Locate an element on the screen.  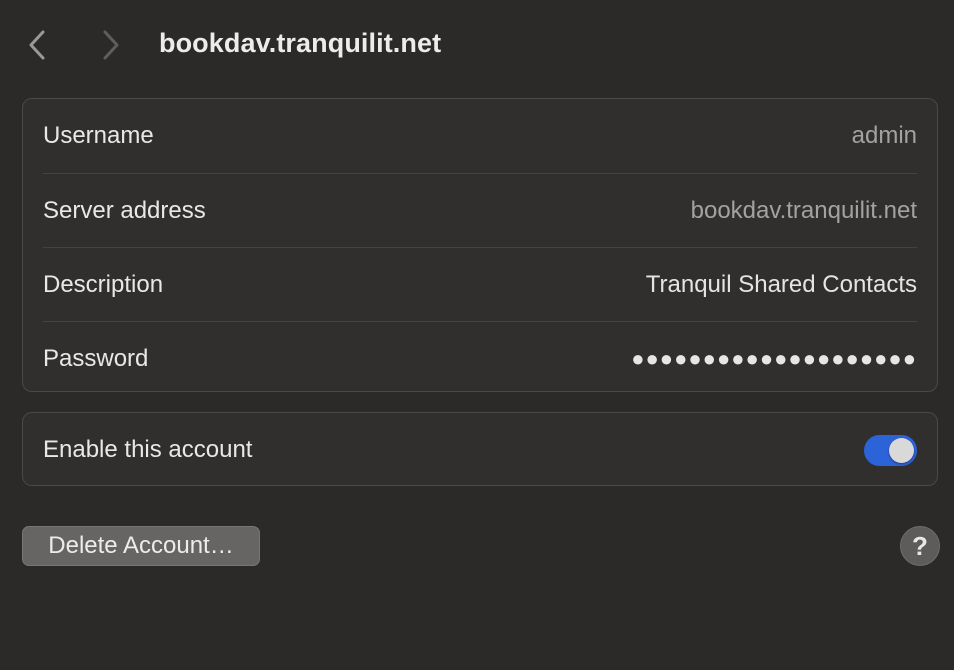
username-value: admin is located at coordinates (884, 136).